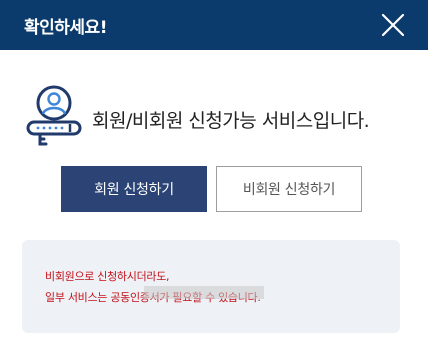  Describe the element at coordinates (214, 25) in the screenshot. I see `dialog-header: 확인하세요!` at that location.